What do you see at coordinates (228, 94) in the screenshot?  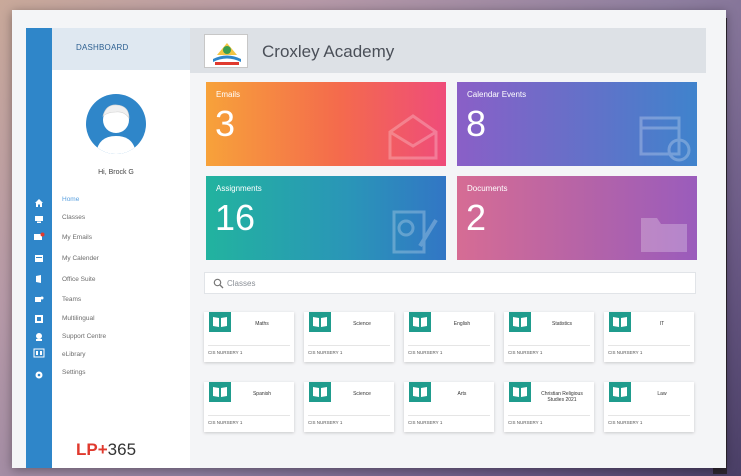 I see `tile-label: Emails` at bounding box center [228, 94].